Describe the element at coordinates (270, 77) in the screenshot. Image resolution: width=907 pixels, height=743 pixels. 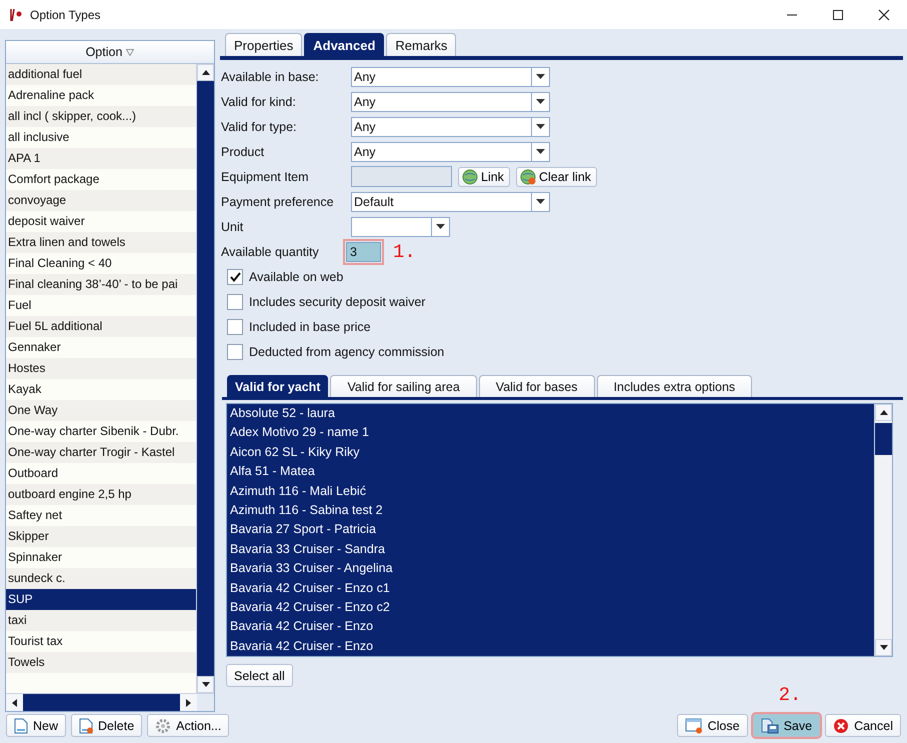
I see `field-label: Available in base:` at that location.